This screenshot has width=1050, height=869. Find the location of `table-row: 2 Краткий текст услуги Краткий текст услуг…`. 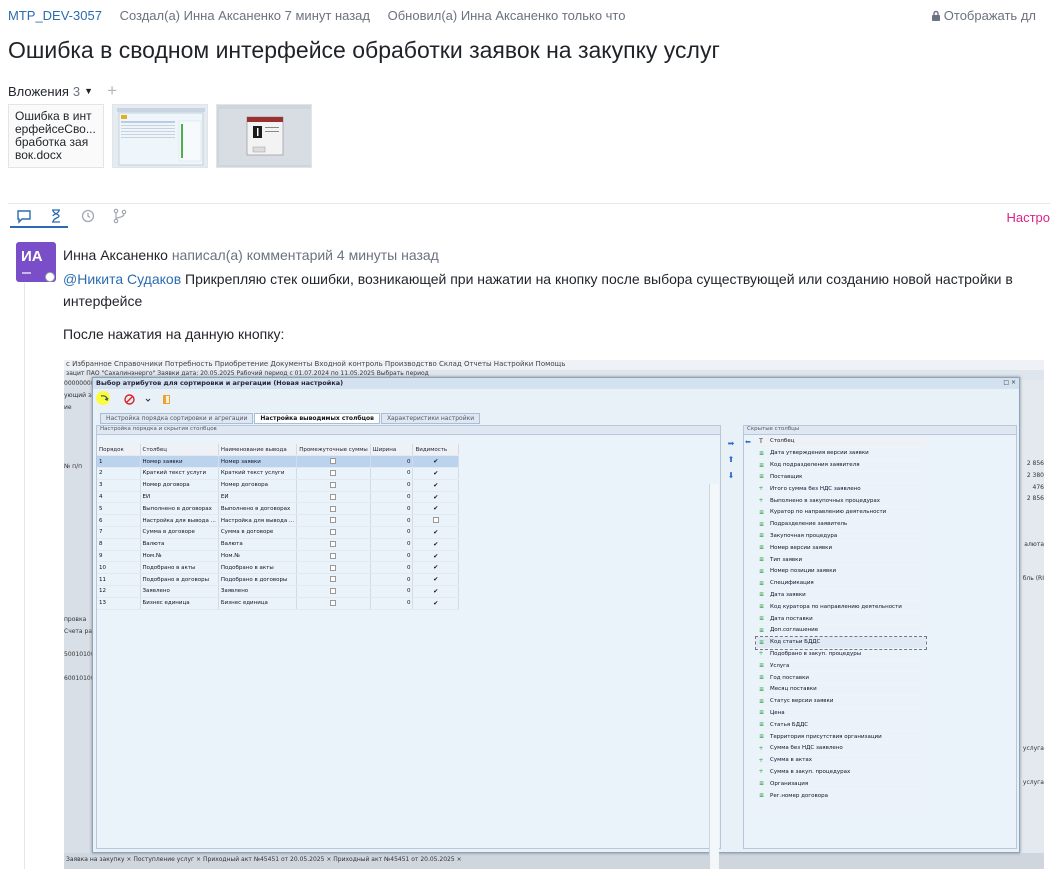

table-row: 2 Краткий текст услуги Краткий текст услуг… is located at coordinates (278, 473).